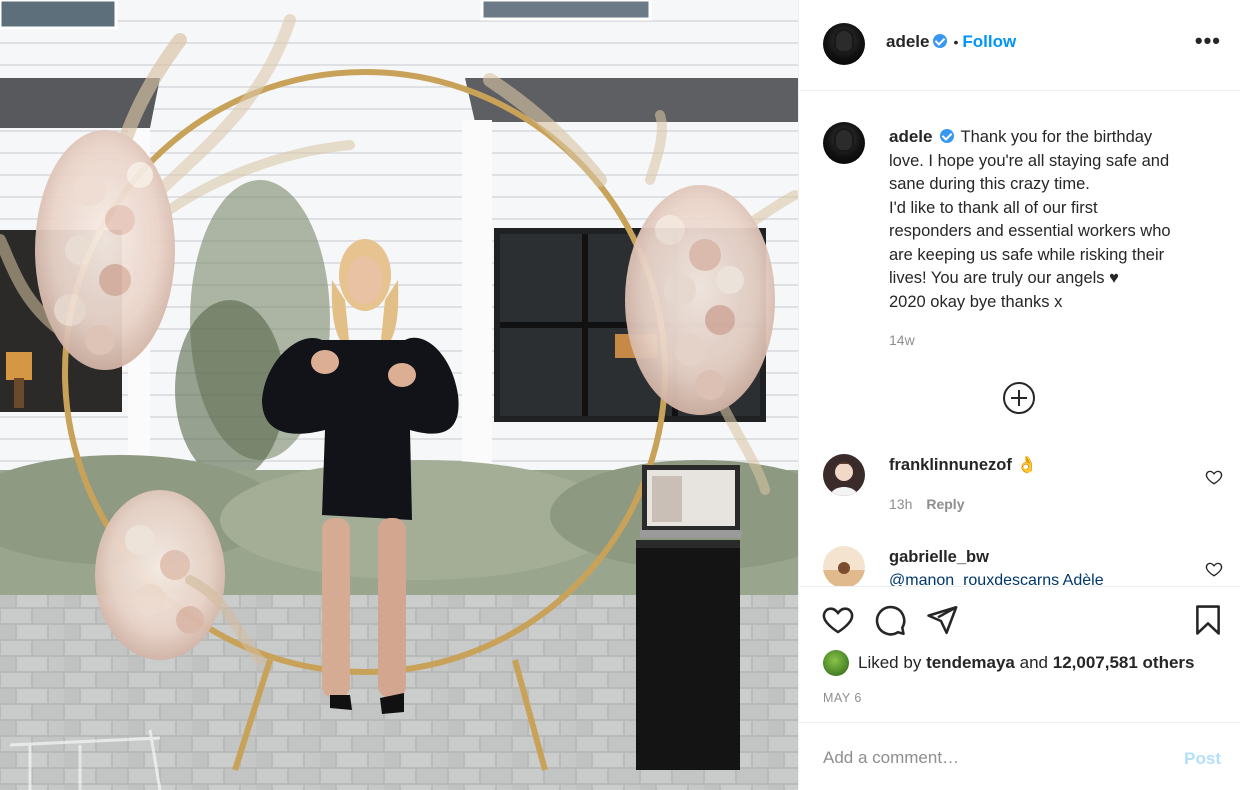 Image resolution: width=1240 pixels, height=790 pixels. Describe the element at coordinates (1029, 160) in the screenshot. I see `caption-text-line: love. I hope you're all staying safe and` at that location.